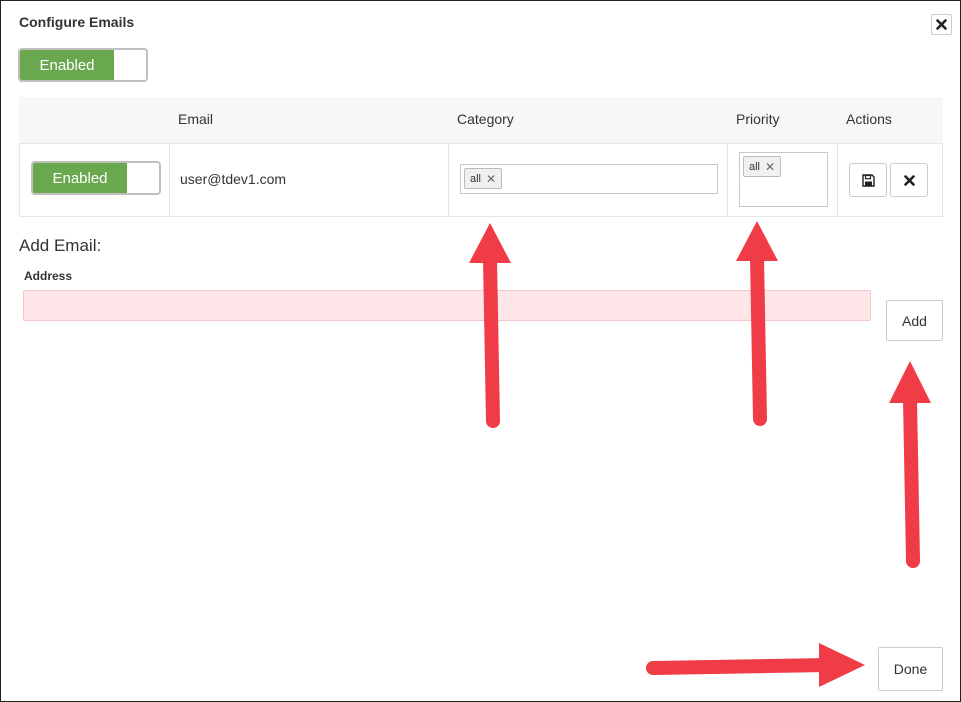  What do you see at coordinates (911, 480) in the screenshot?
I see `arrow-to-add` at bounding box center [911, 480].